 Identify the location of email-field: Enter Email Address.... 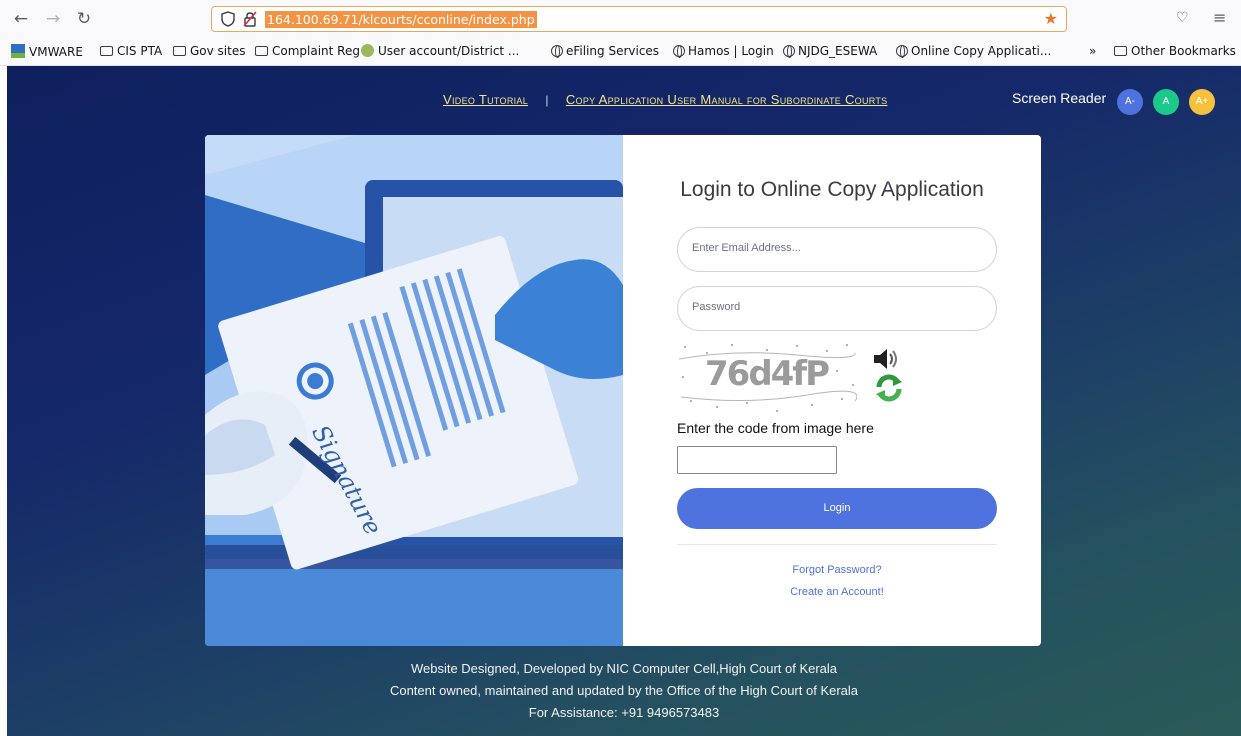
(837, 249).